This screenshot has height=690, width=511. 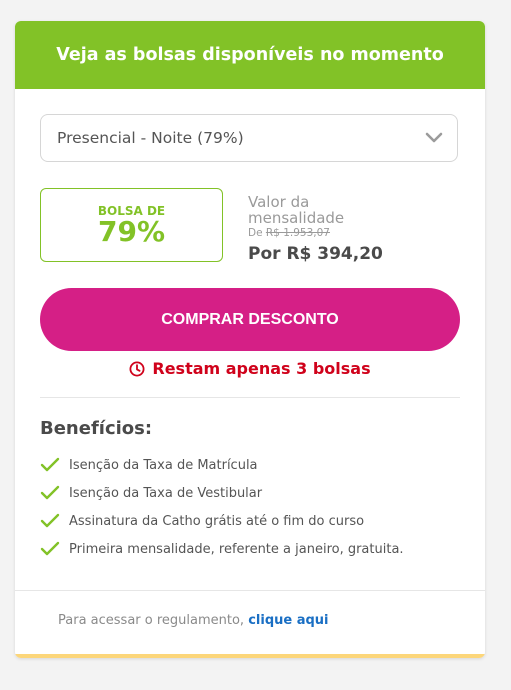 I want to click on scholarship-badge: BOLSA DE 79%, so click(x=131, y=225).